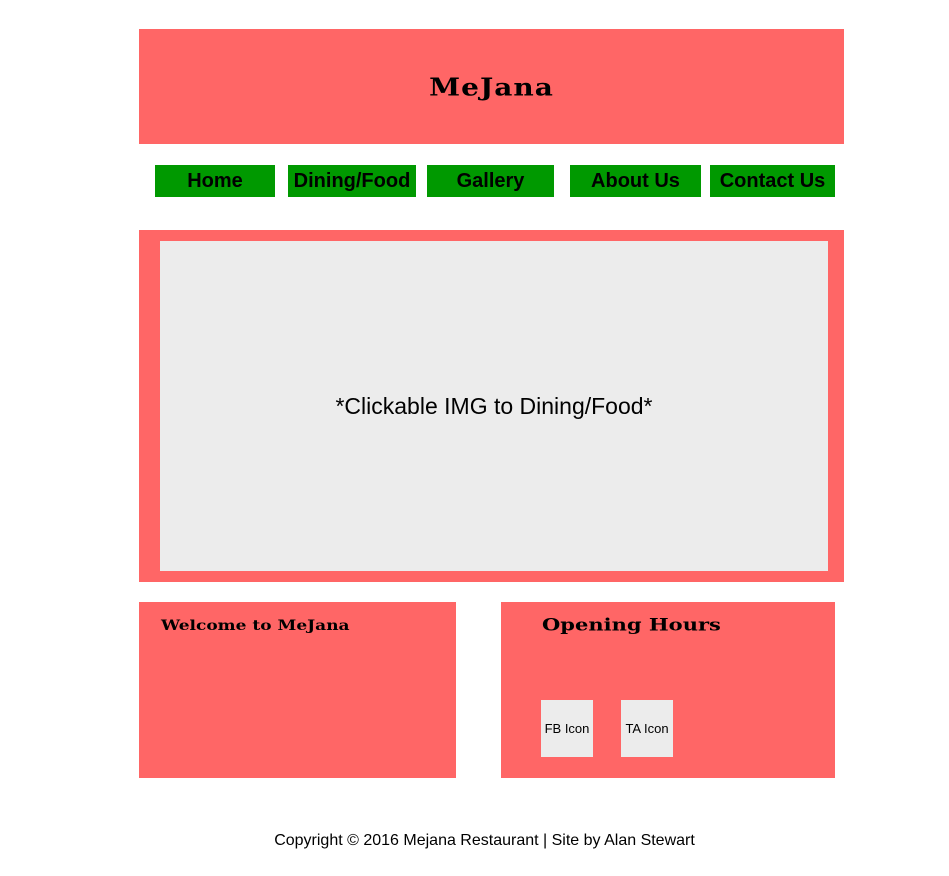  I want to click on nav-dining-food: Dining/Food, so click(352, 181).